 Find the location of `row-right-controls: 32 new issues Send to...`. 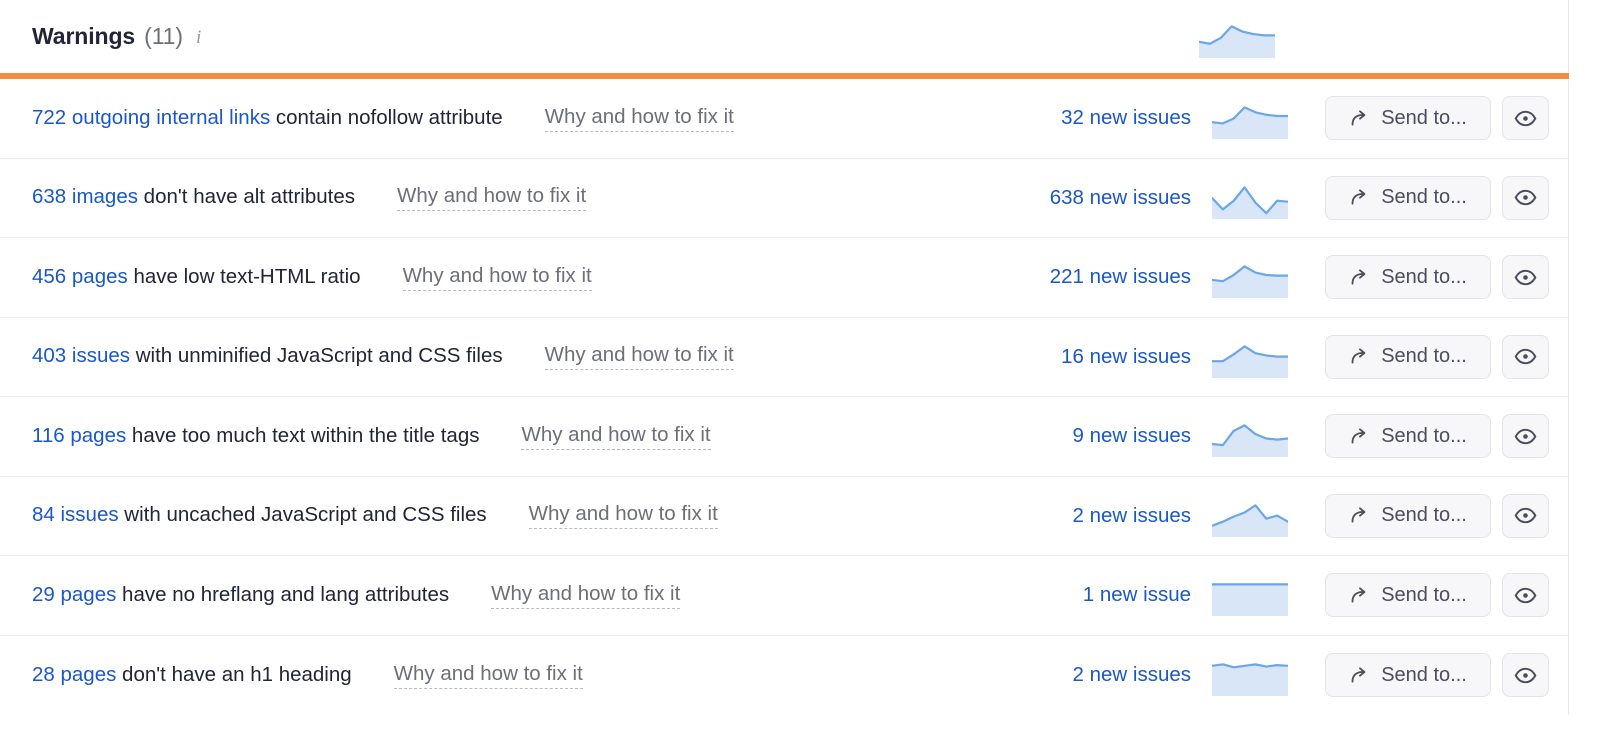

row-right-controls: 32 new issues Send to... is located at coordinates (1220, 118).